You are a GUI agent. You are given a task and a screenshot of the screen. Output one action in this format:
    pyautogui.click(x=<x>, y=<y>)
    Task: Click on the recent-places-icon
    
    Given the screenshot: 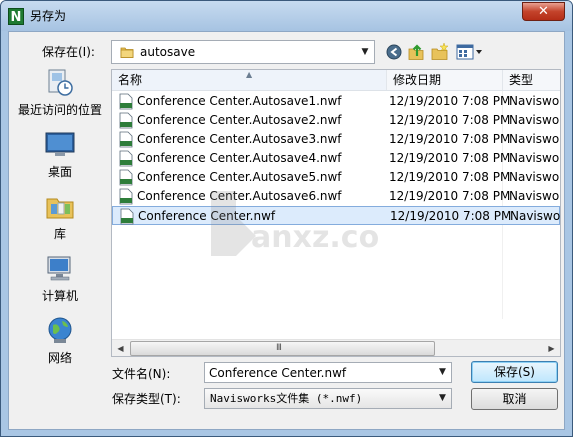 What is the action you would take?
    pyautogui.click(x=60, y=82)
    